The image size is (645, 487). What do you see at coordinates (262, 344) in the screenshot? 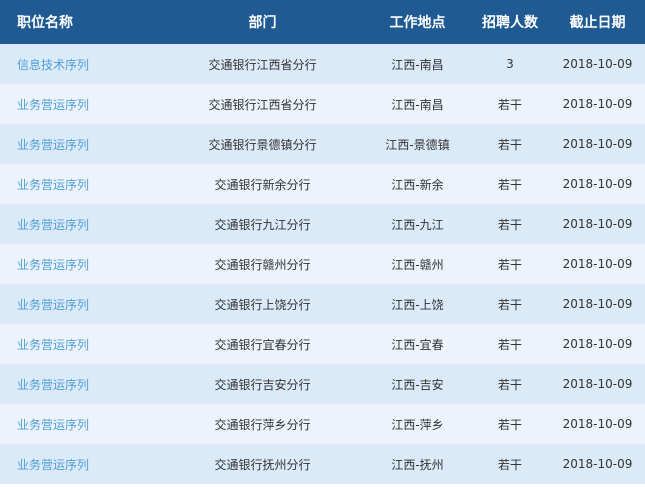
I see `cell-department: 交通银行宜春分行` at bounding box center [262, 344].